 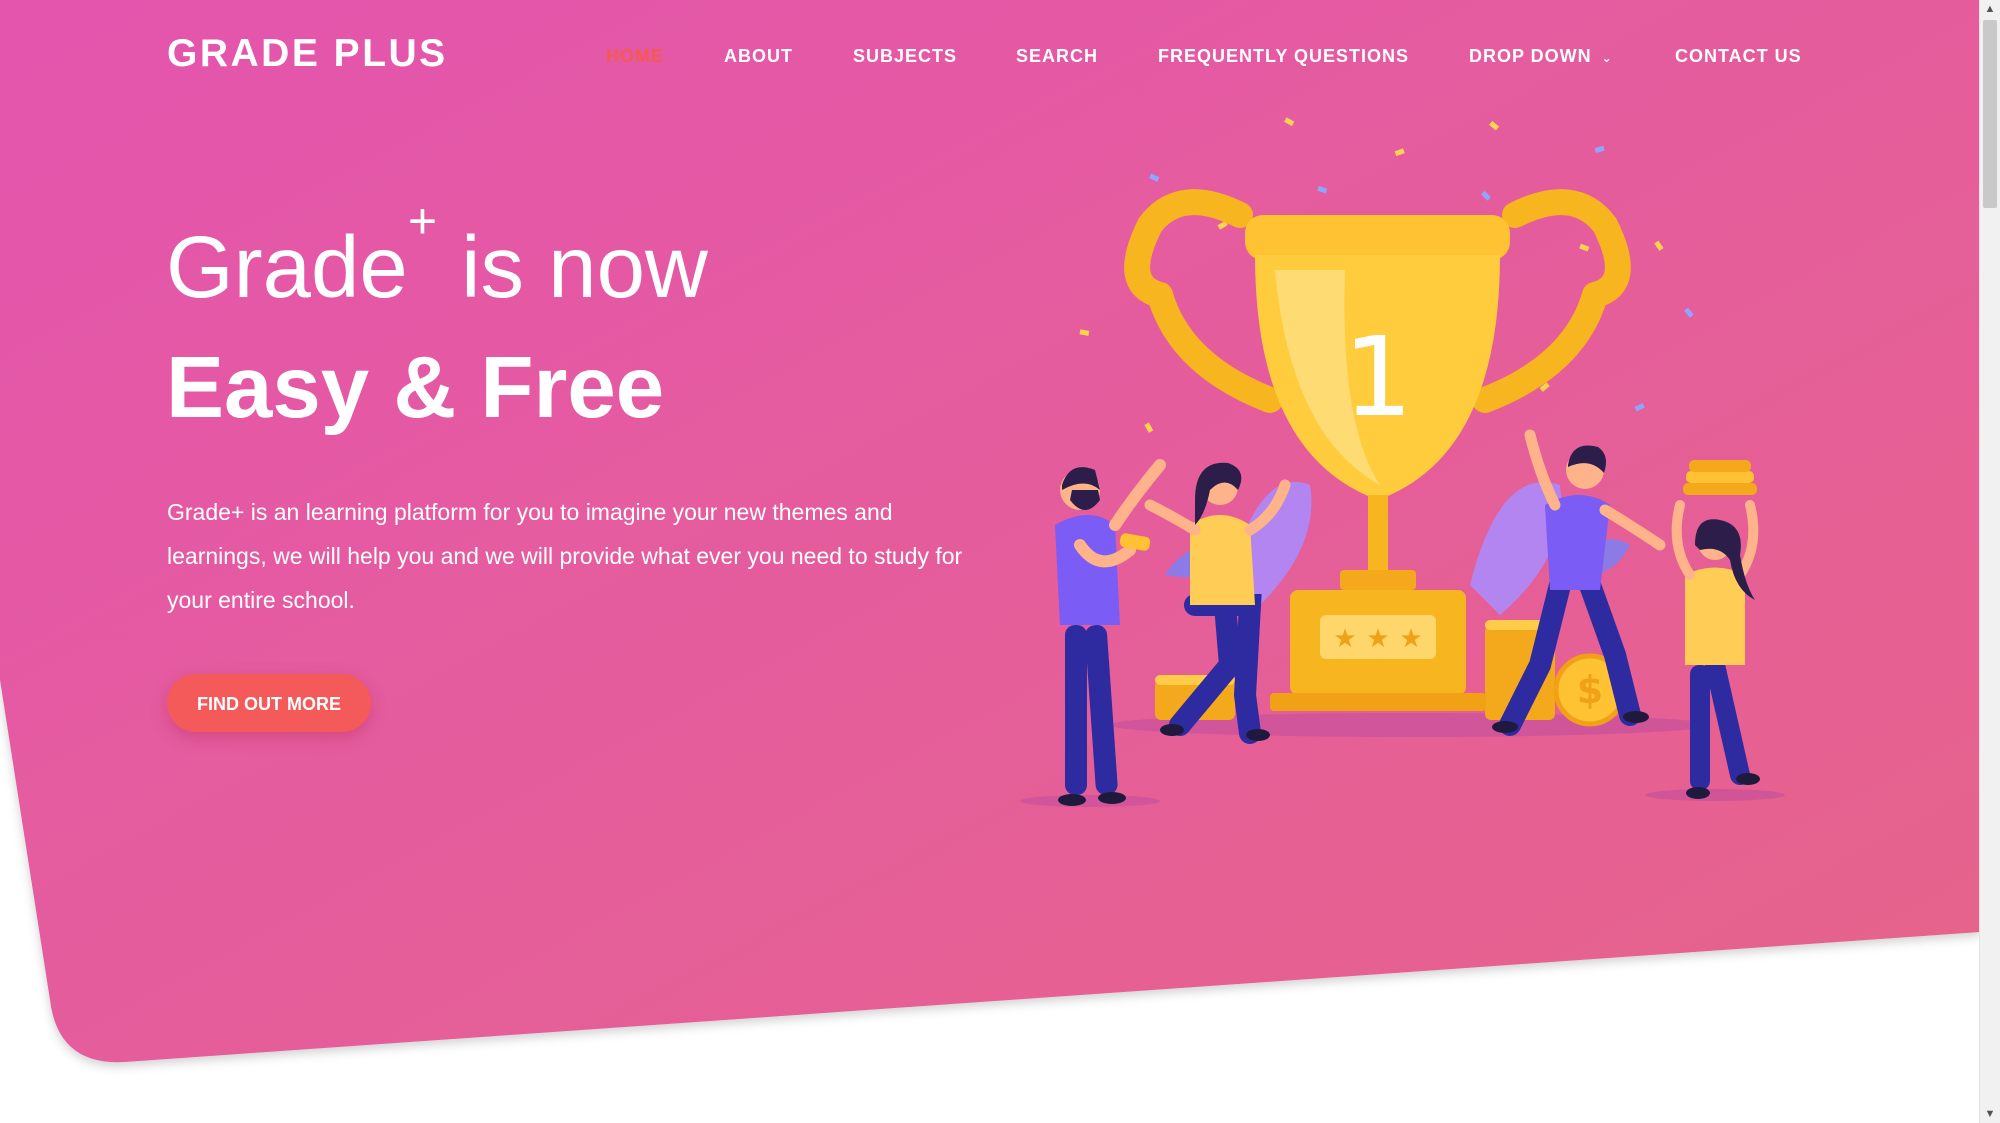 I want to click on nav-about: ABOUT, so click(x=758, y=56).